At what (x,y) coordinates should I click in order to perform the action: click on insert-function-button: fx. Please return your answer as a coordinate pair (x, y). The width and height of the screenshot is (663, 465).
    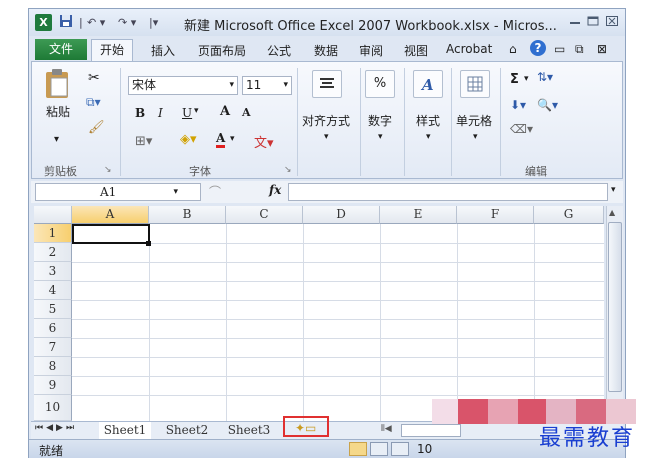
    Looking at the image, I should click on (275, 190).